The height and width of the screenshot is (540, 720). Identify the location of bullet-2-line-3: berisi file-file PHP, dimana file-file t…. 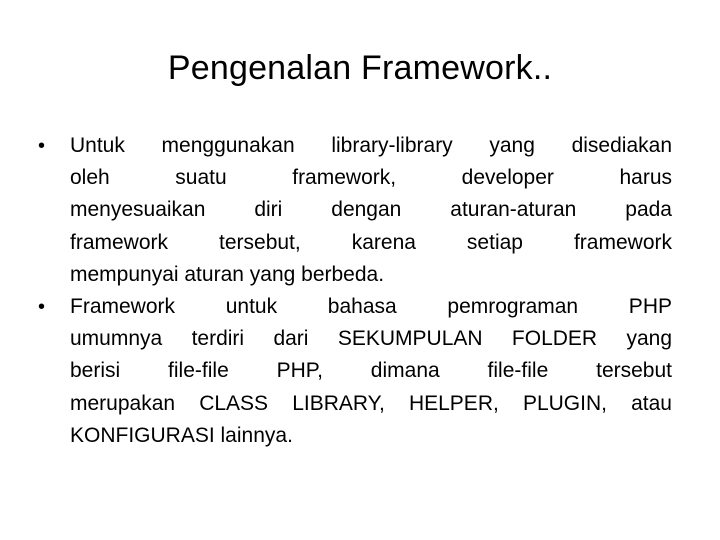
(371, 371).